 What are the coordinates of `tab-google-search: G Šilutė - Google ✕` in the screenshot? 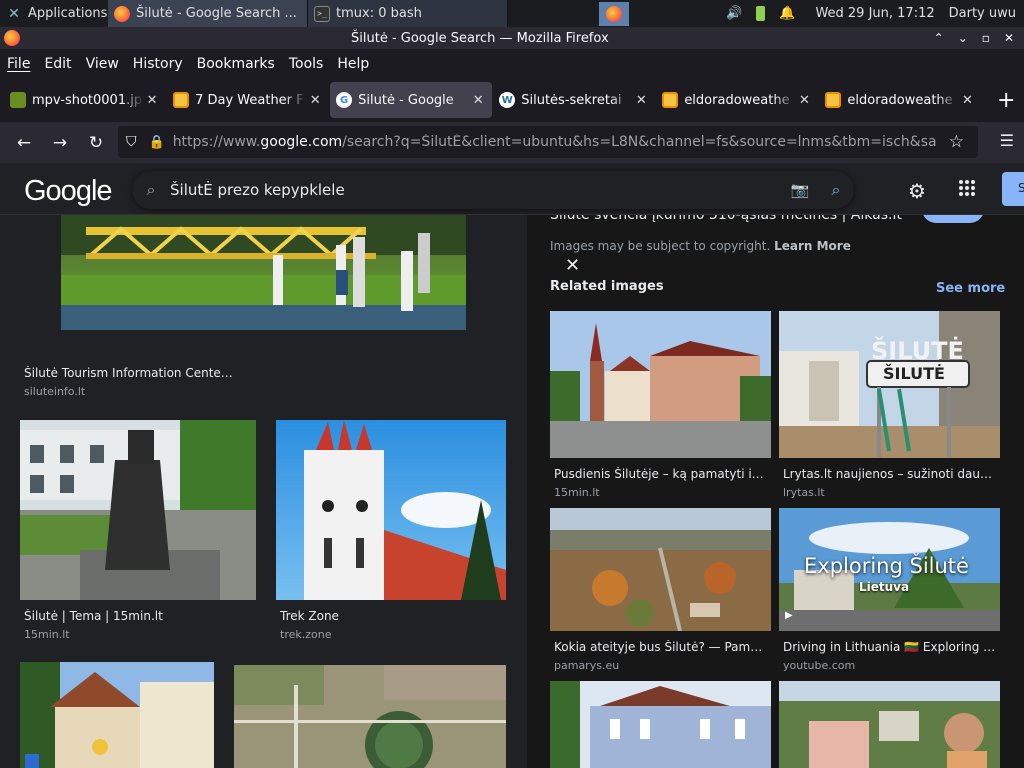 It's located at (411, 100).